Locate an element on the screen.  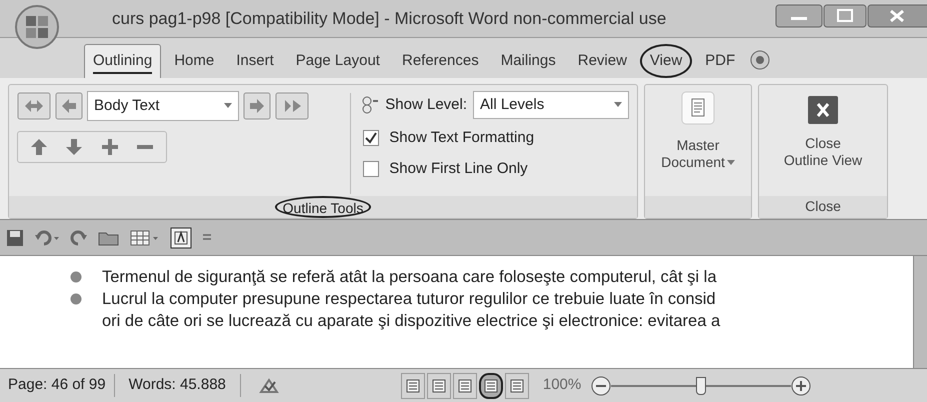
help-icon is located at coordinates (760, 60).